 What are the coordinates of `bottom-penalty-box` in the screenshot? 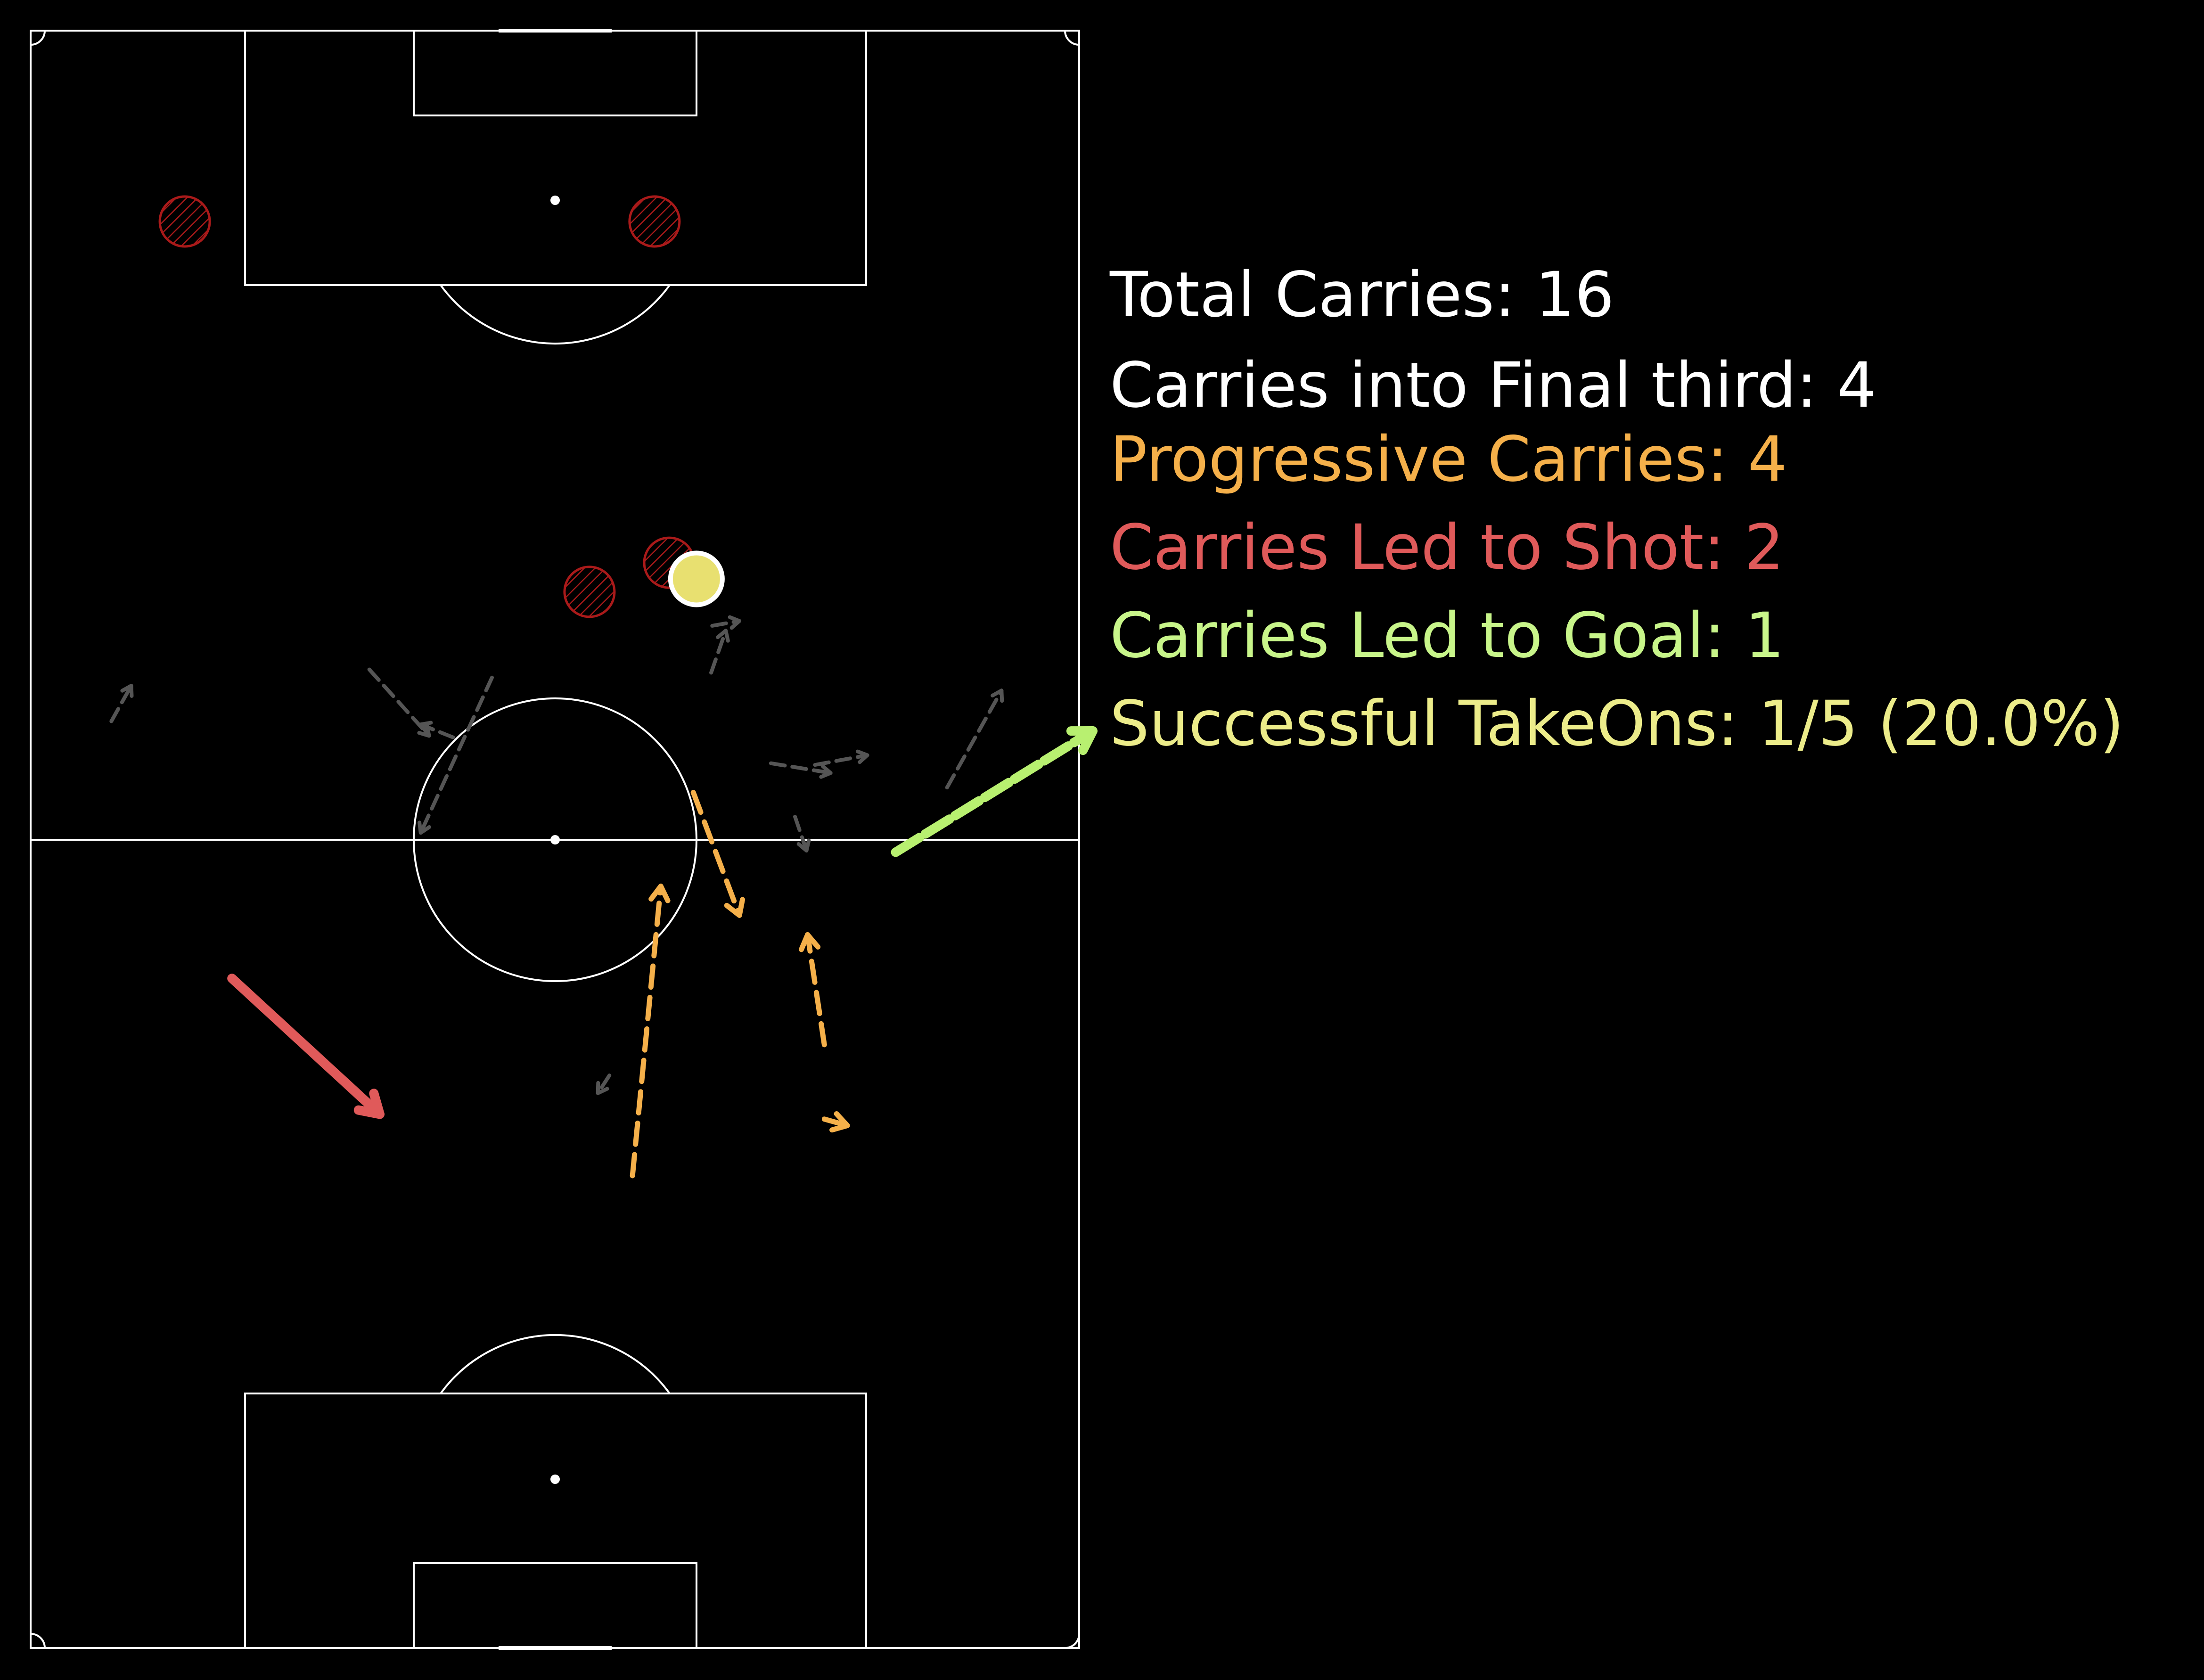 It's located at (555, 1521).